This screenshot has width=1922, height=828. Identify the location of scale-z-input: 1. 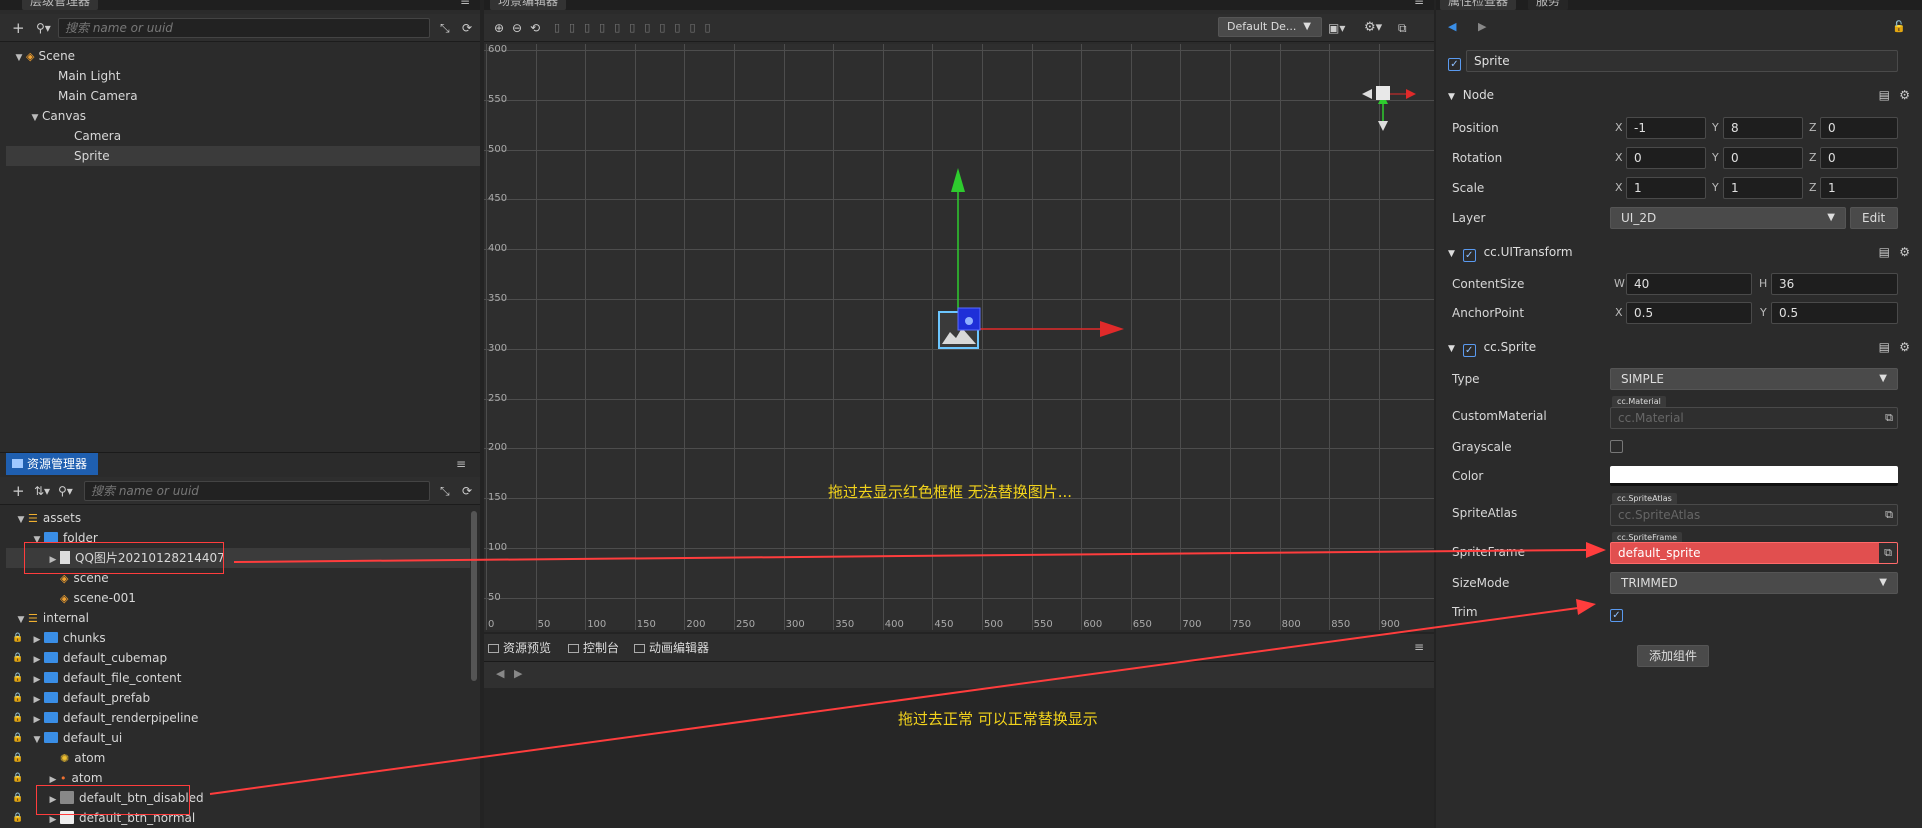
(1859, 188).